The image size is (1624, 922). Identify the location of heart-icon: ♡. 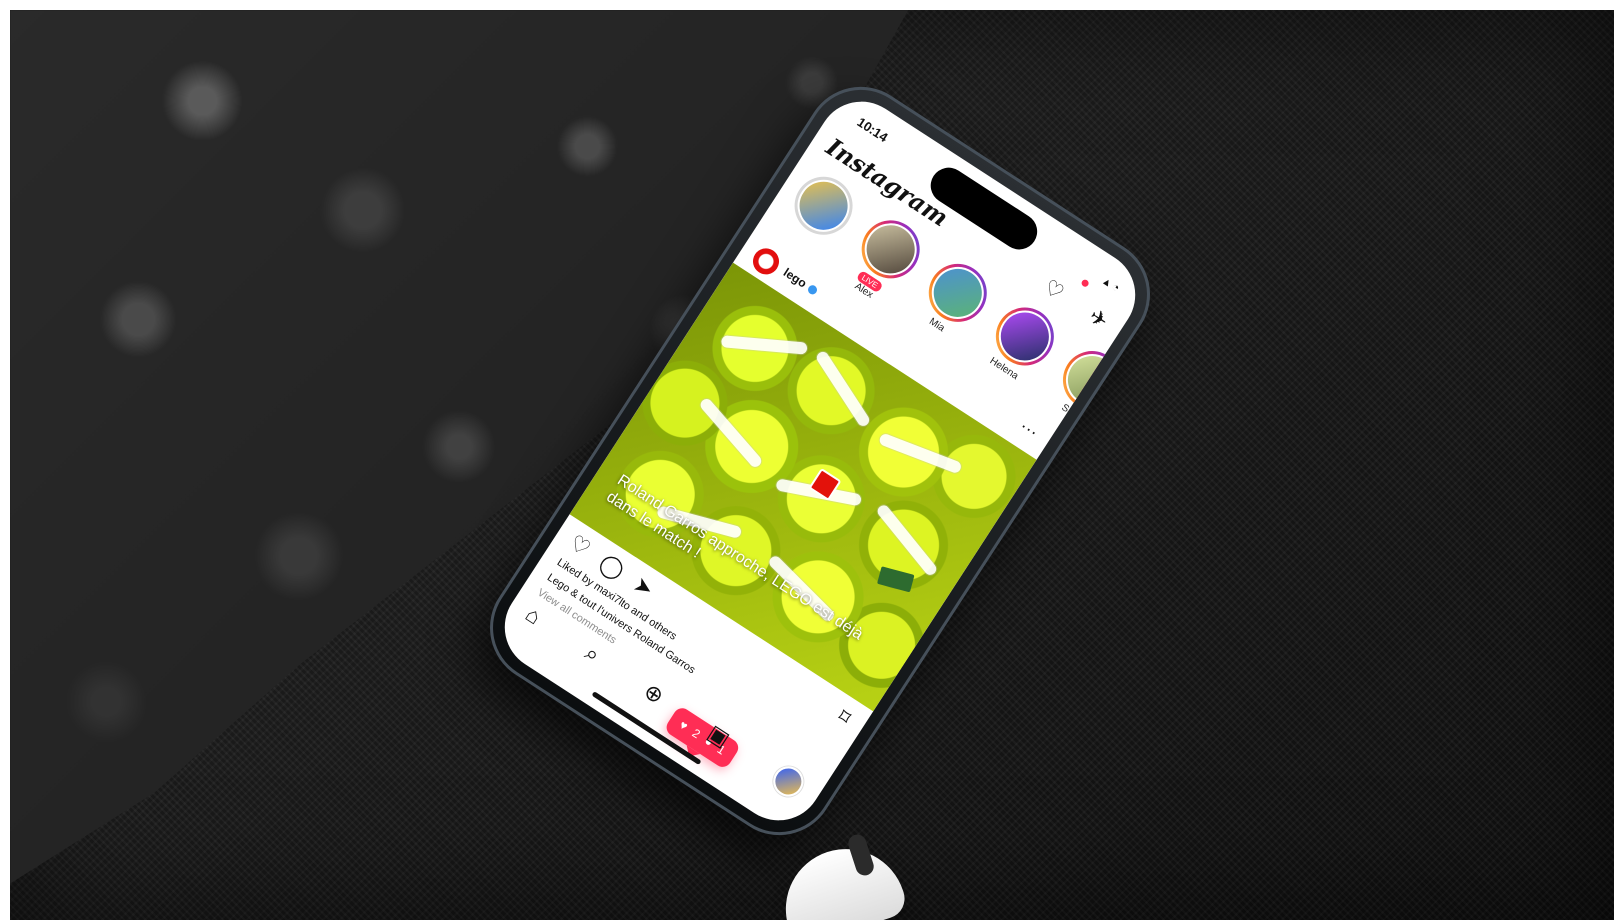
(1053, 290).